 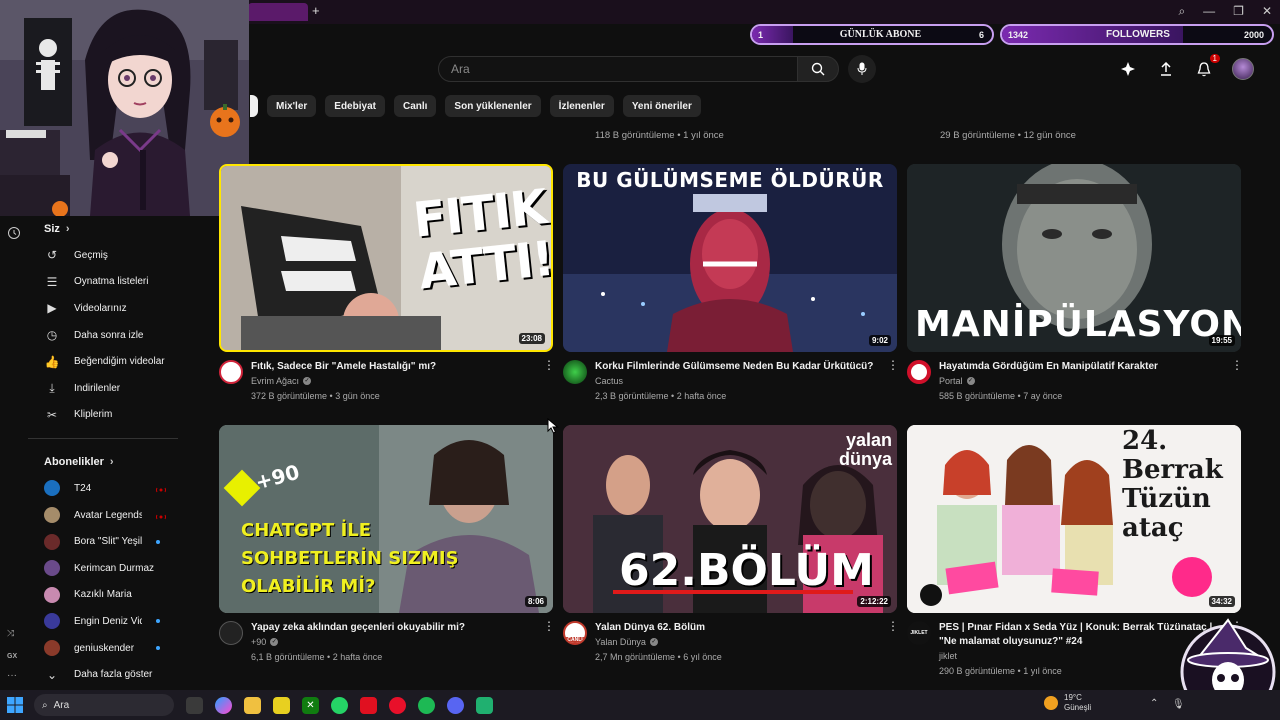 I want to click on chip-all, so click(x=254, y=106).